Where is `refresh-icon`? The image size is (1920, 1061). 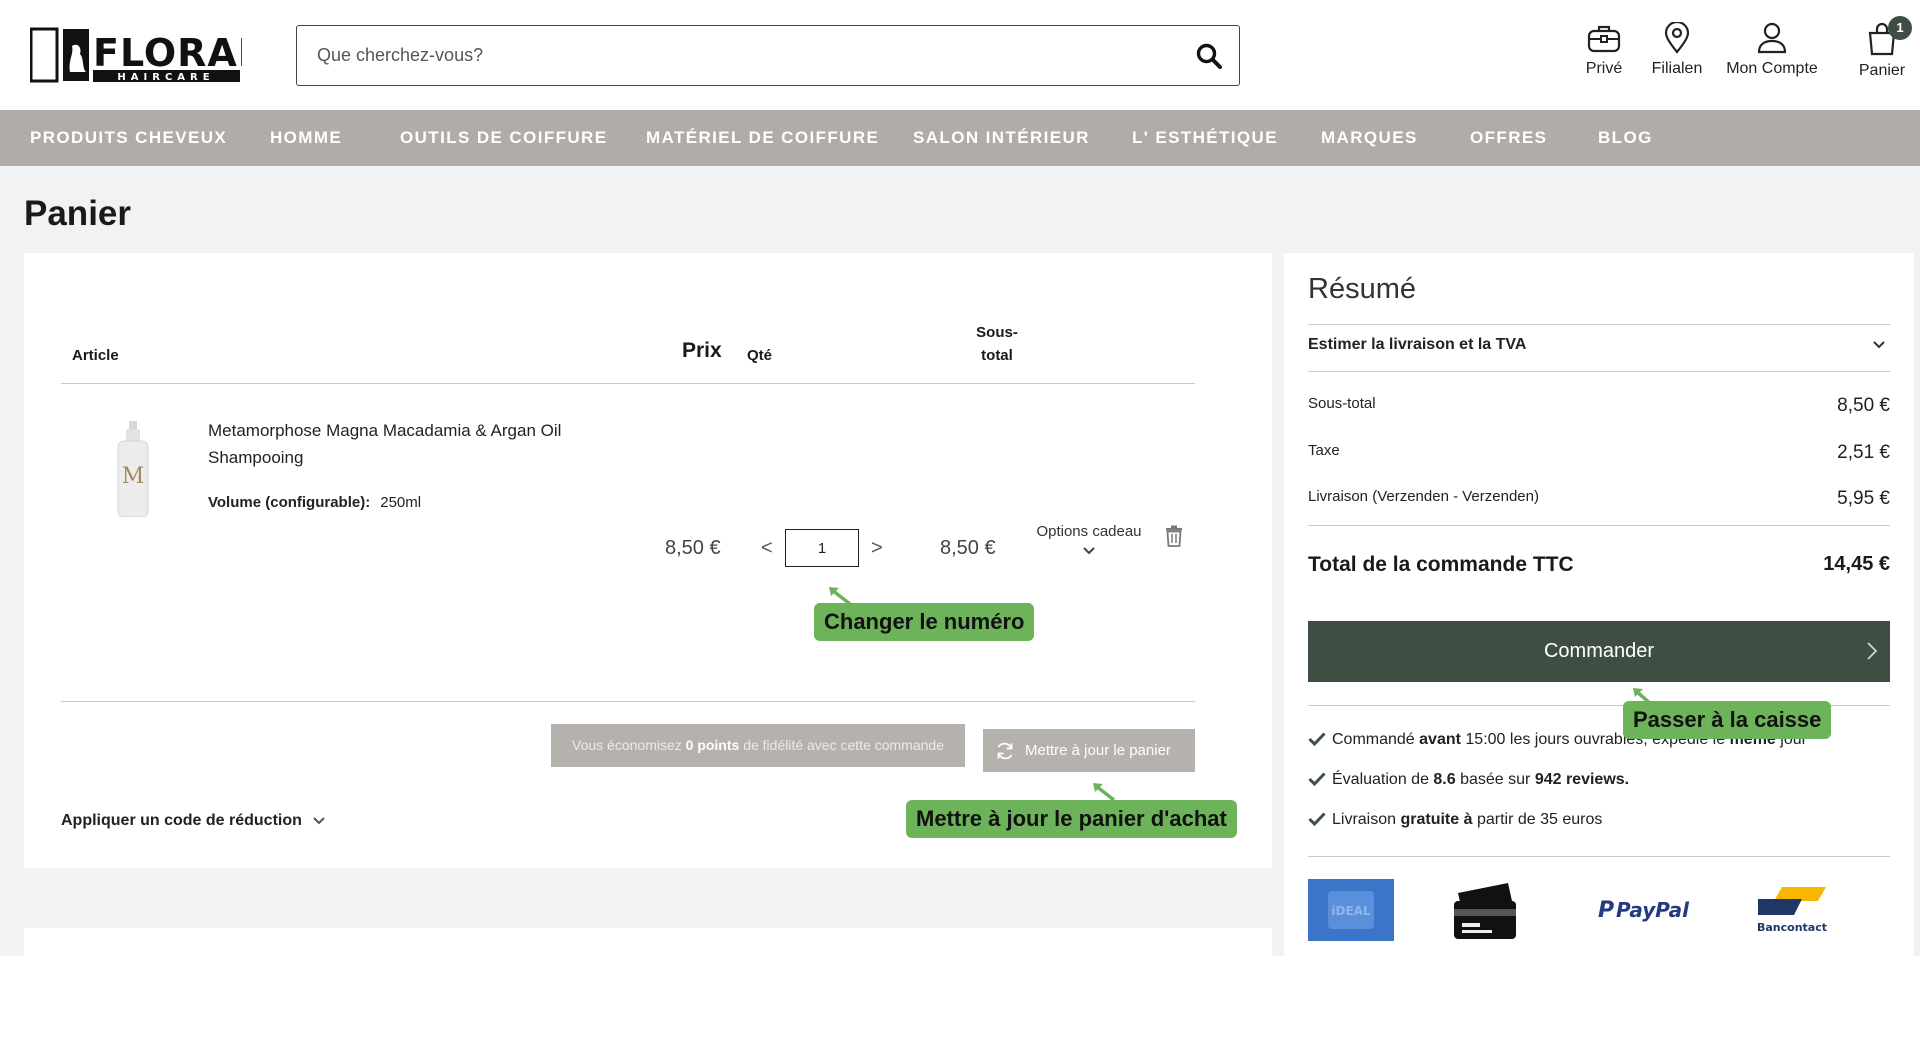 refresh-icon is located at coordinates (1005, 751).